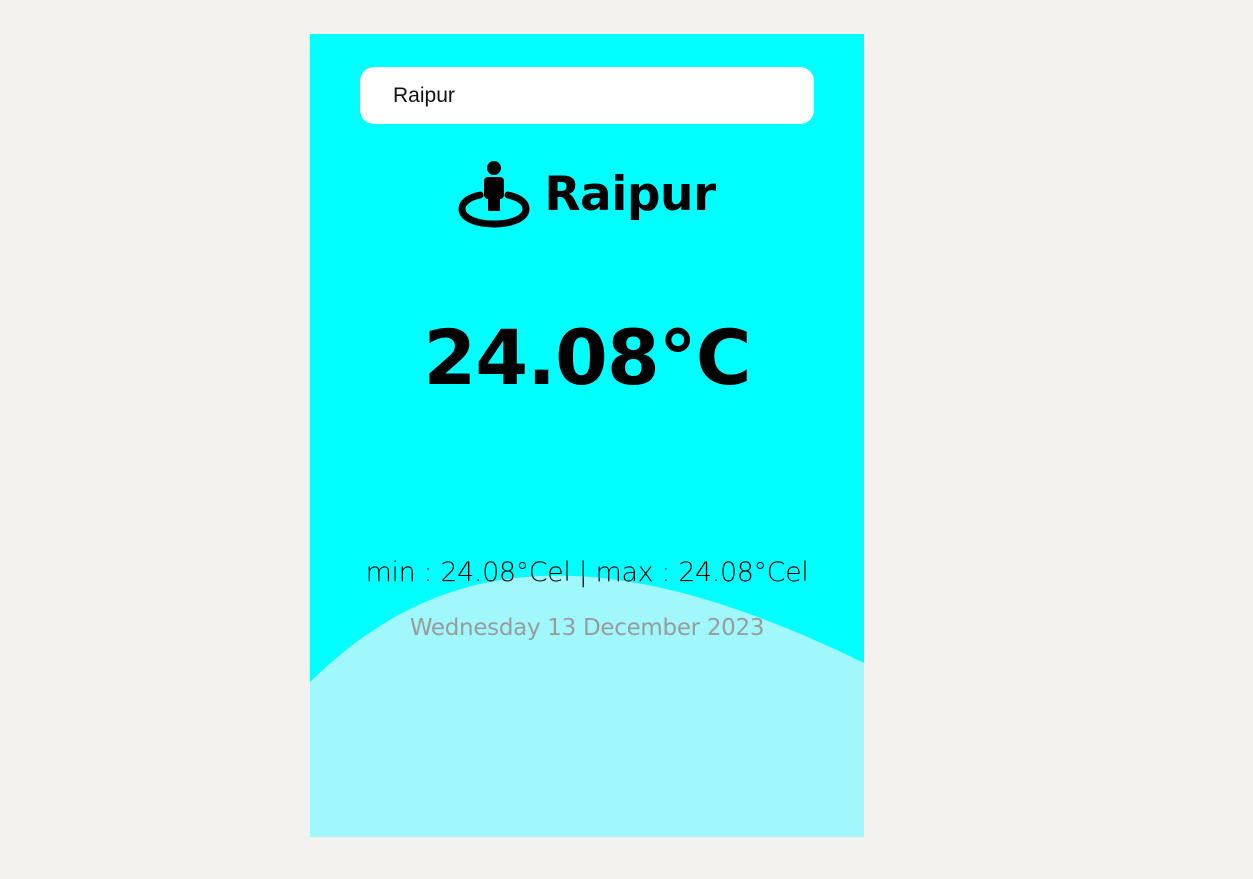 The width and height of the screenshot is (1253, 879). I want to click on city-name: Raipur, so click(630, 194).